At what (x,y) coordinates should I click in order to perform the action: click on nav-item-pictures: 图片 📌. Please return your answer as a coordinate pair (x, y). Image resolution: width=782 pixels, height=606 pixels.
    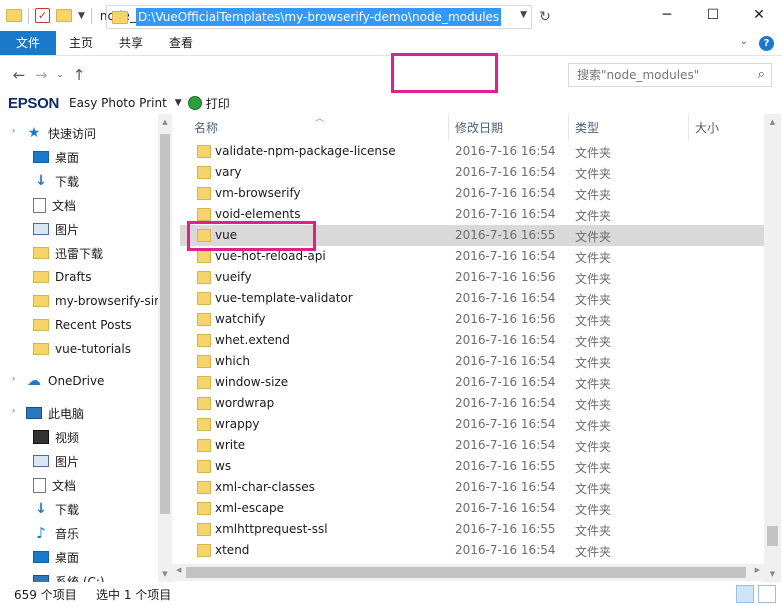
    Looking at the image, I should click on (102, 229).